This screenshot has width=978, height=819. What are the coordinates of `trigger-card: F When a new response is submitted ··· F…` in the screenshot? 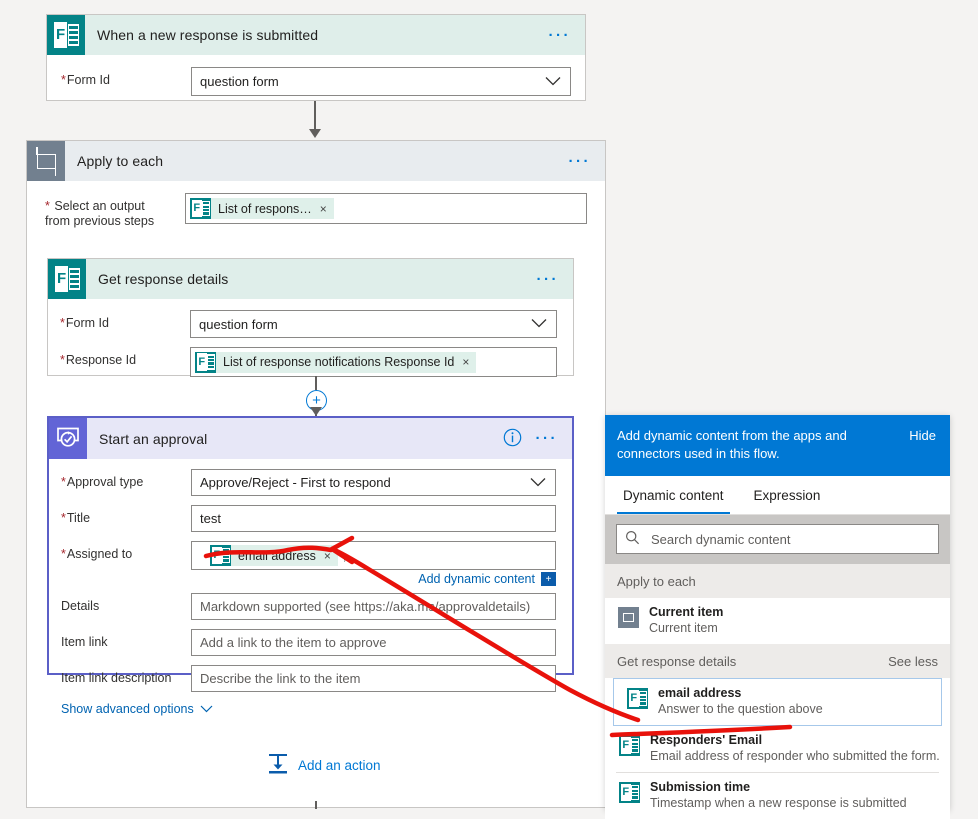 It's located at (316, 57).